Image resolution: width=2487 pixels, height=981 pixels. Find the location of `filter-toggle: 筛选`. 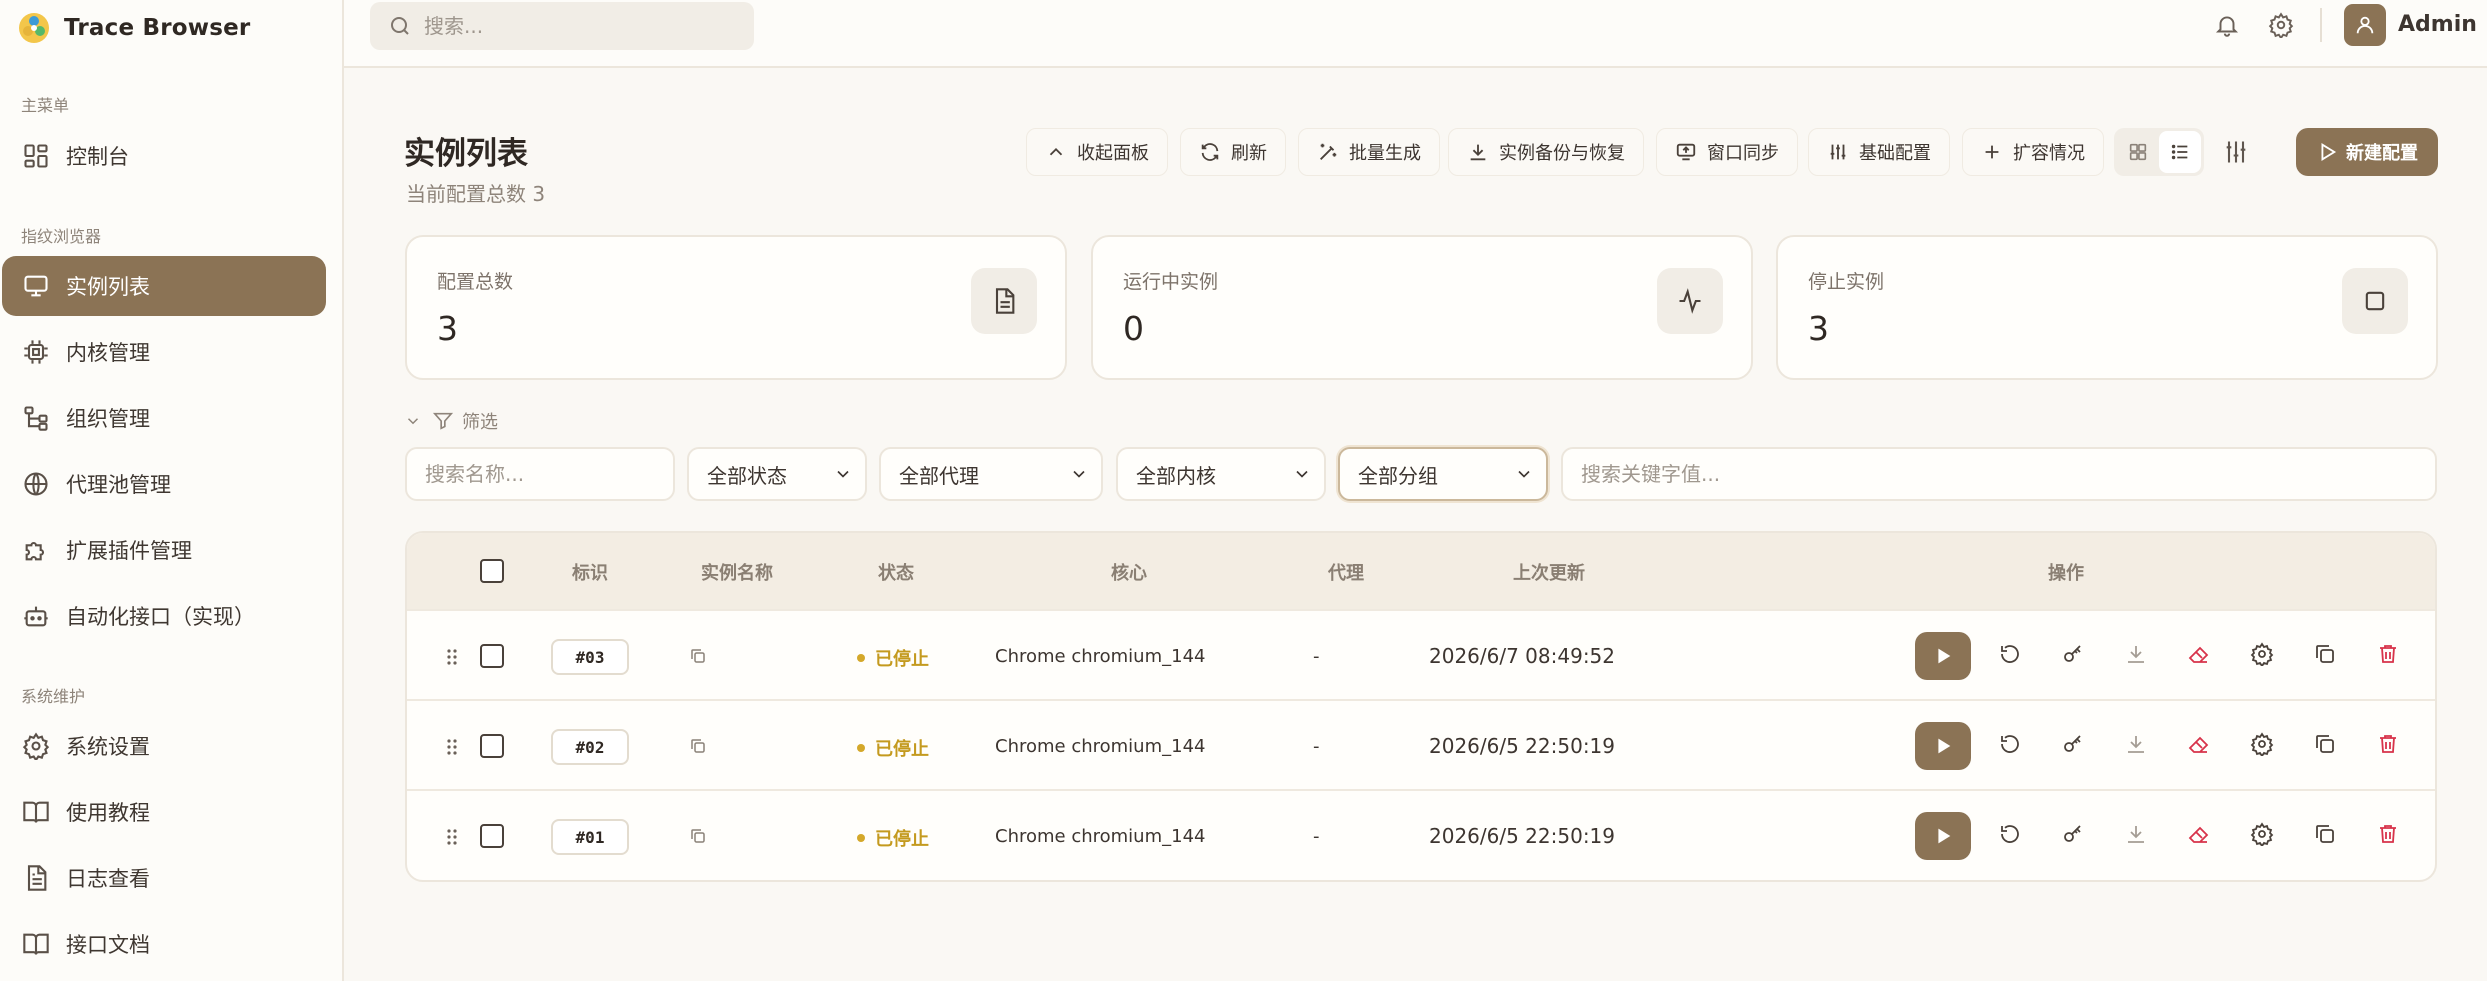

filter-toggle: 筛选 is located at coordinates (451, 421).